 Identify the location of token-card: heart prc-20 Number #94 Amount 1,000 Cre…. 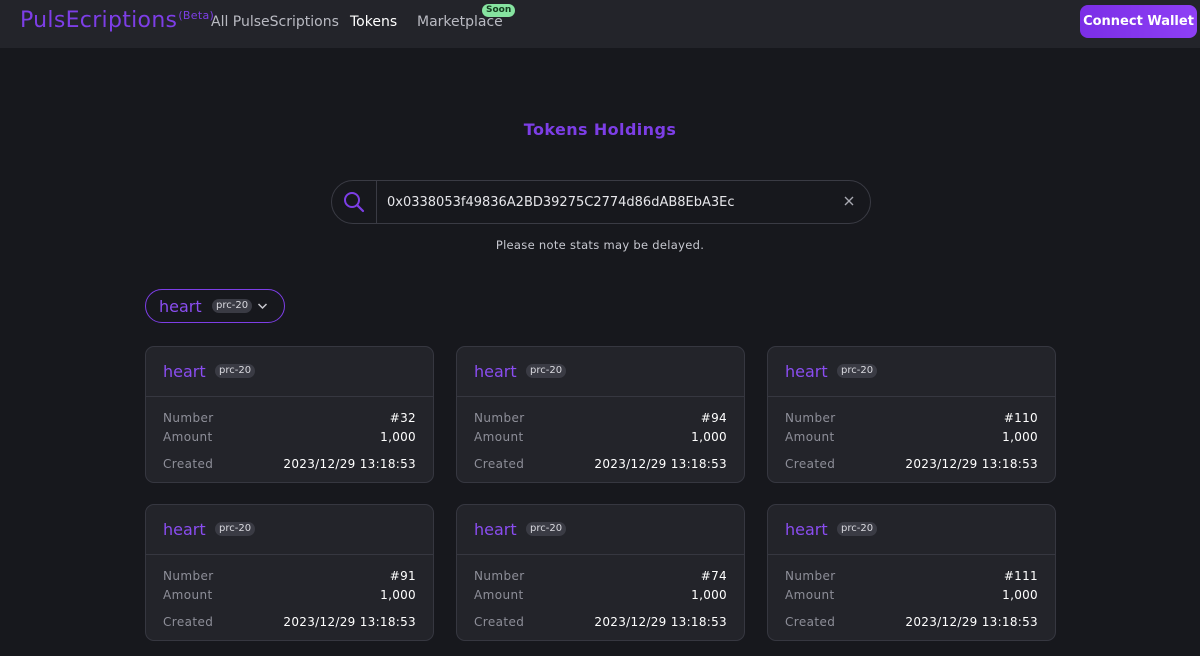
(600, 414).